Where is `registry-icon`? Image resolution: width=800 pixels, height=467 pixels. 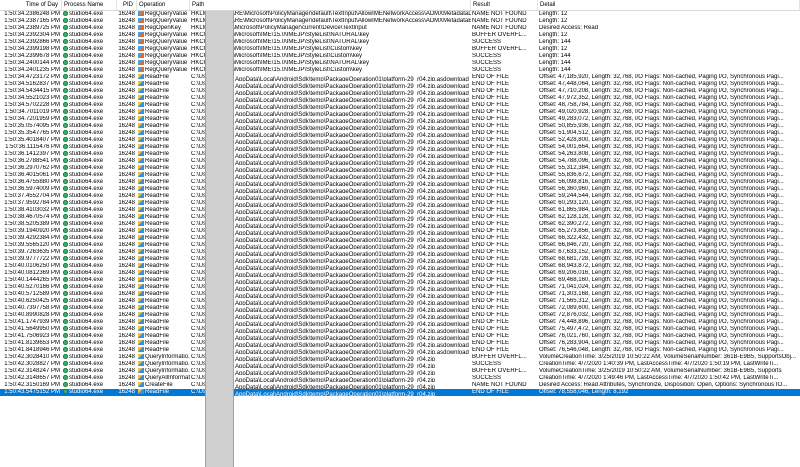 registry-icon is located at coordinates (141, 13).